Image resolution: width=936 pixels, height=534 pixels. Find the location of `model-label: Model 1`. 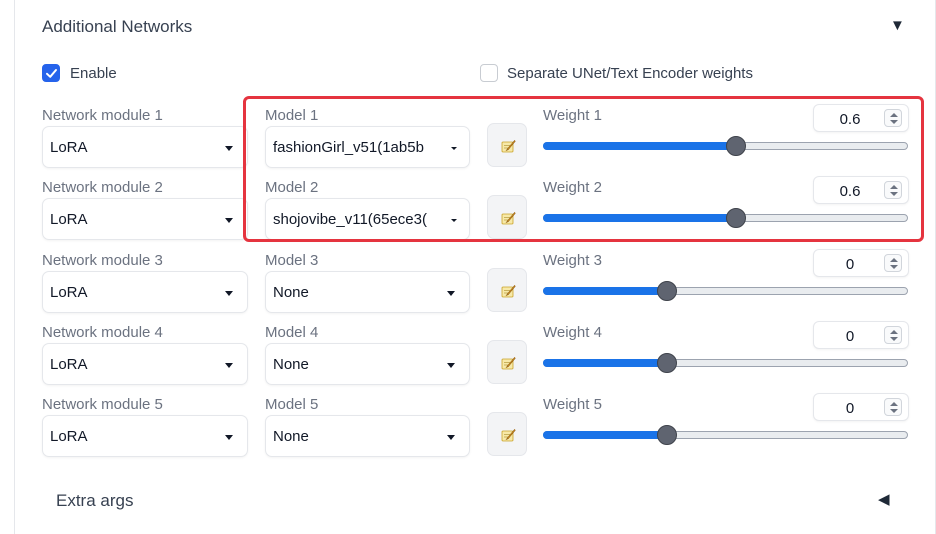

model-label: Model 1 is located at coordinates (292, 115).